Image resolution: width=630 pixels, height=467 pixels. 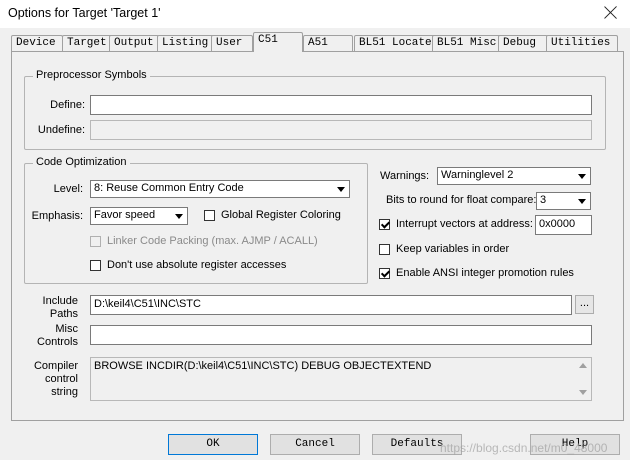 What do you see at coordinates (57, 216) in the screenshot?
I see `emphasis-label: Emphasis:` at bounding box center [57, 216].